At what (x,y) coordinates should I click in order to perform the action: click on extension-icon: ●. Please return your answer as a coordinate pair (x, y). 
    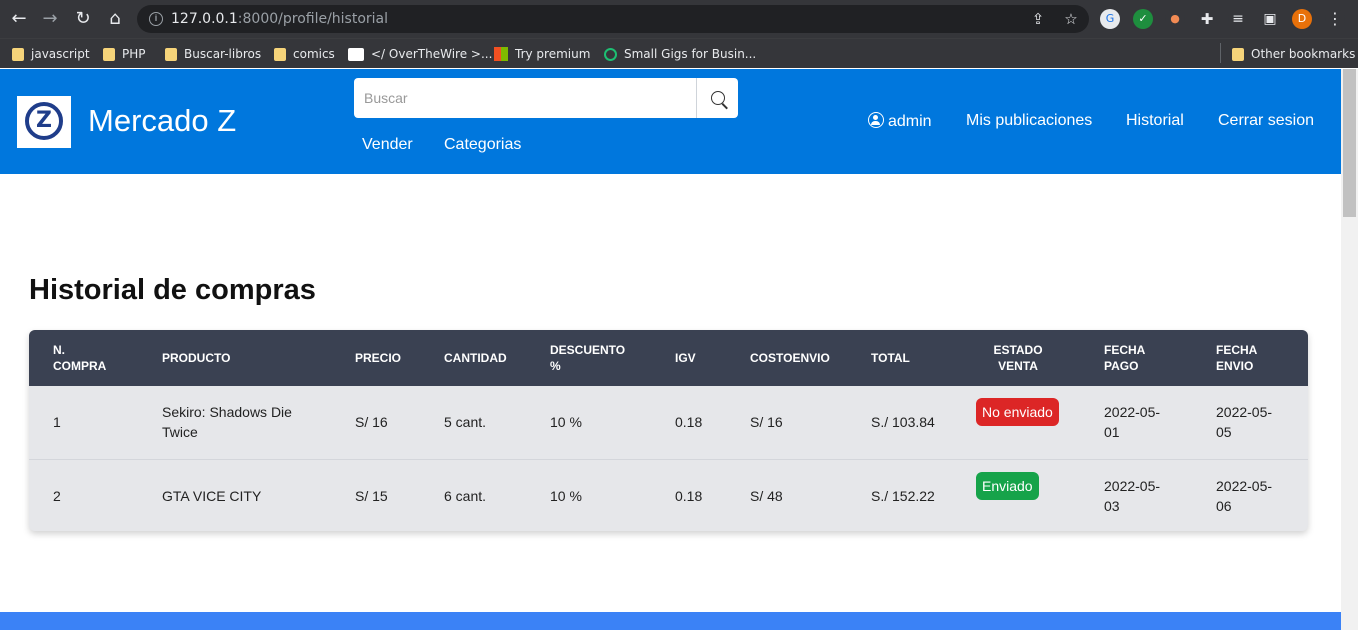
    Looking at the image, I should click on (1175, 19).